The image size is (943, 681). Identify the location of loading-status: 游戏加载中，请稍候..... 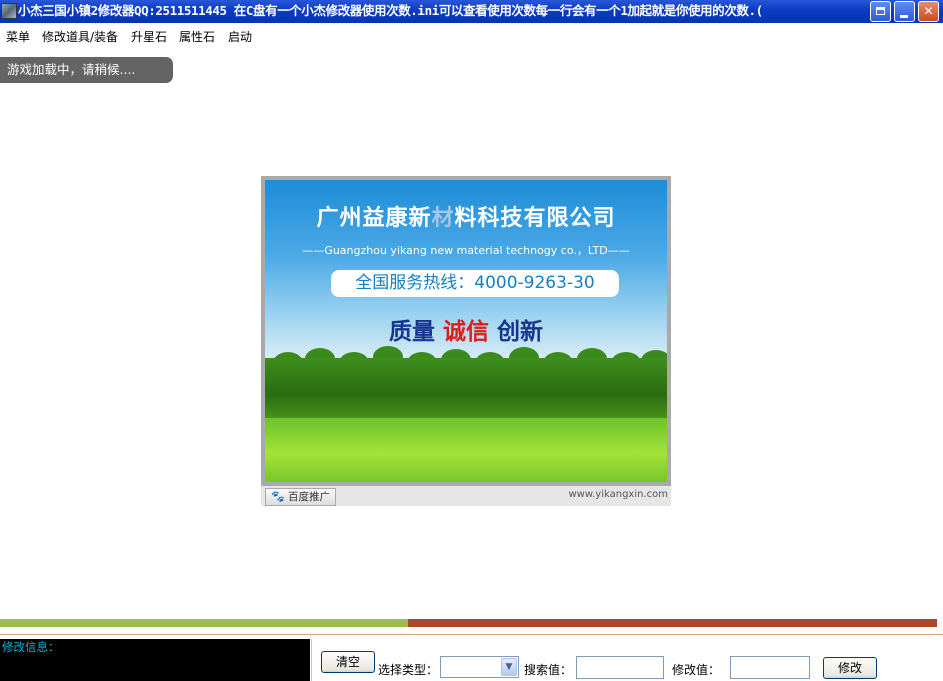
(86, 70).